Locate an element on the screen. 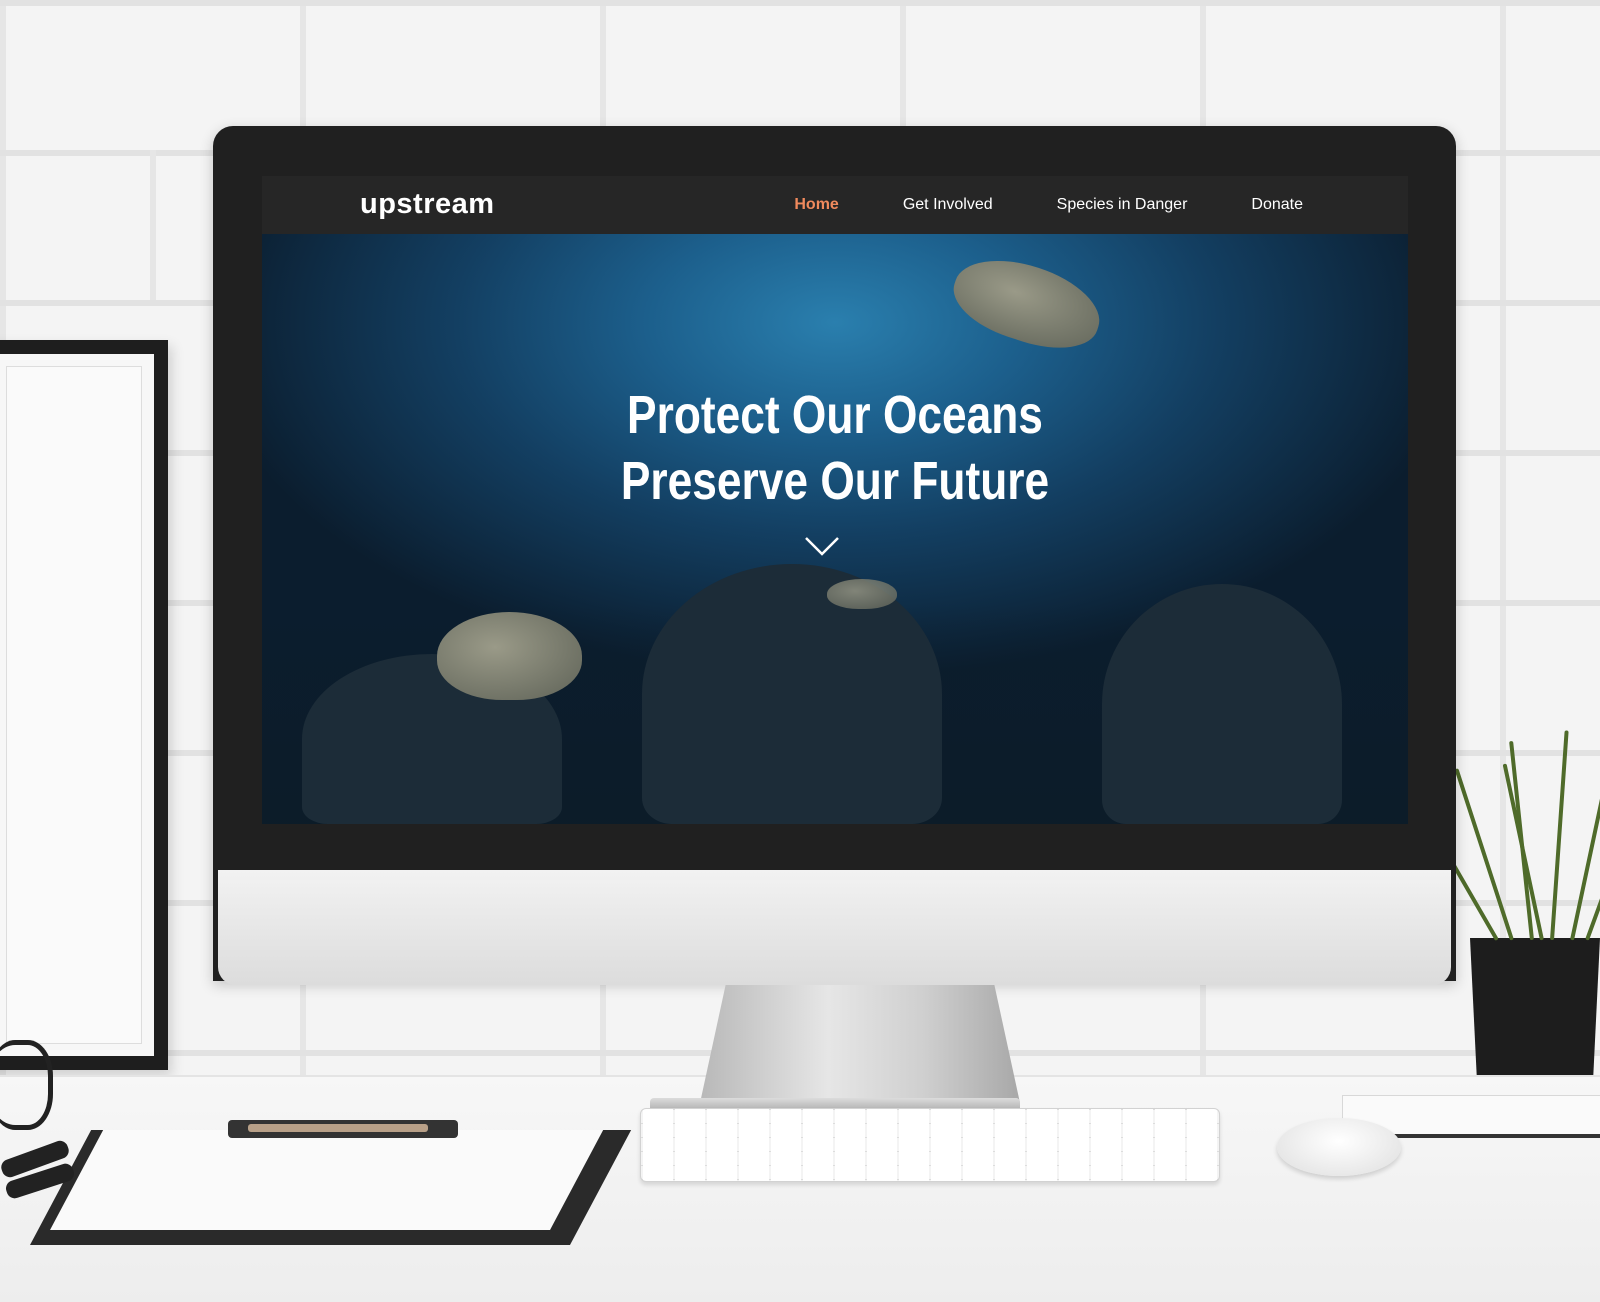 Image resolution: width=1600 pixels, height=1302 pixels. plant-pot is located at coordinates (1535, 1018).